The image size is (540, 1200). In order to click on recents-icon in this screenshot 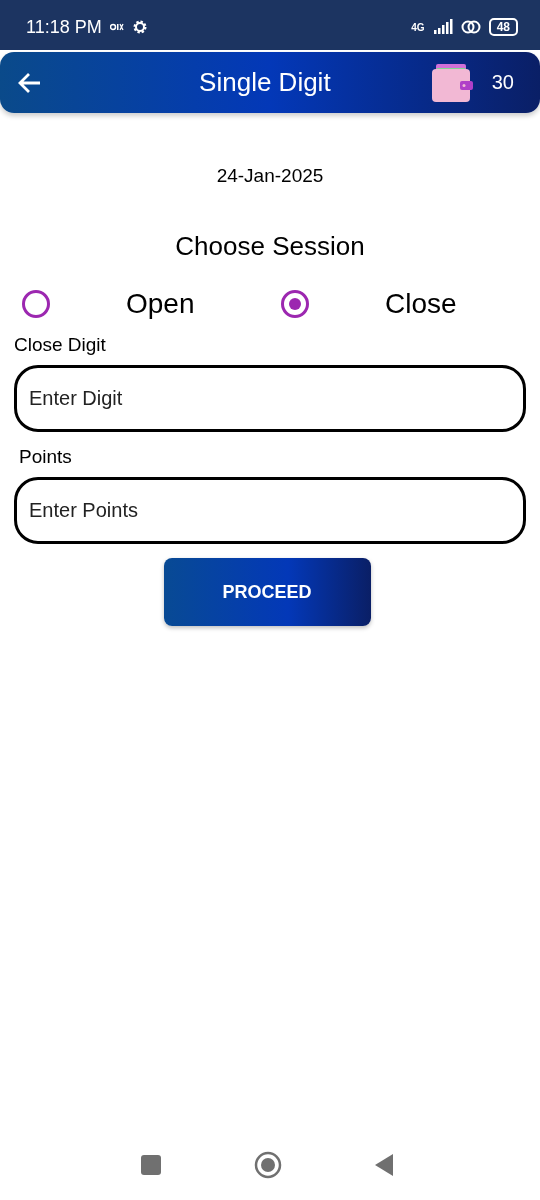, I will do `click(151, 1165)`.